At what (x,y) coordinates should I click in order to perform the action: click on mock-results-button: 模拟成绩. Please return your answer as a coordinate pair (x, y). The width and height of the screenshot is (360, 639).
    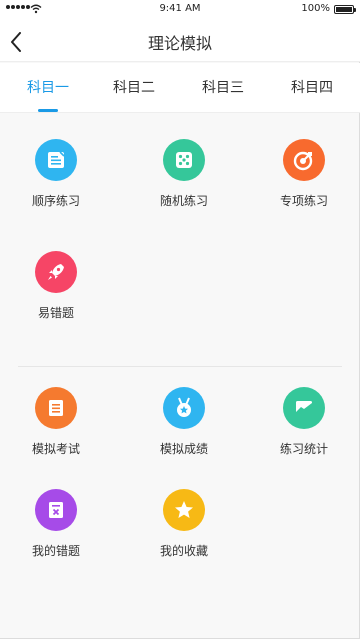
    Looking at the image, I should click on (184, 427).